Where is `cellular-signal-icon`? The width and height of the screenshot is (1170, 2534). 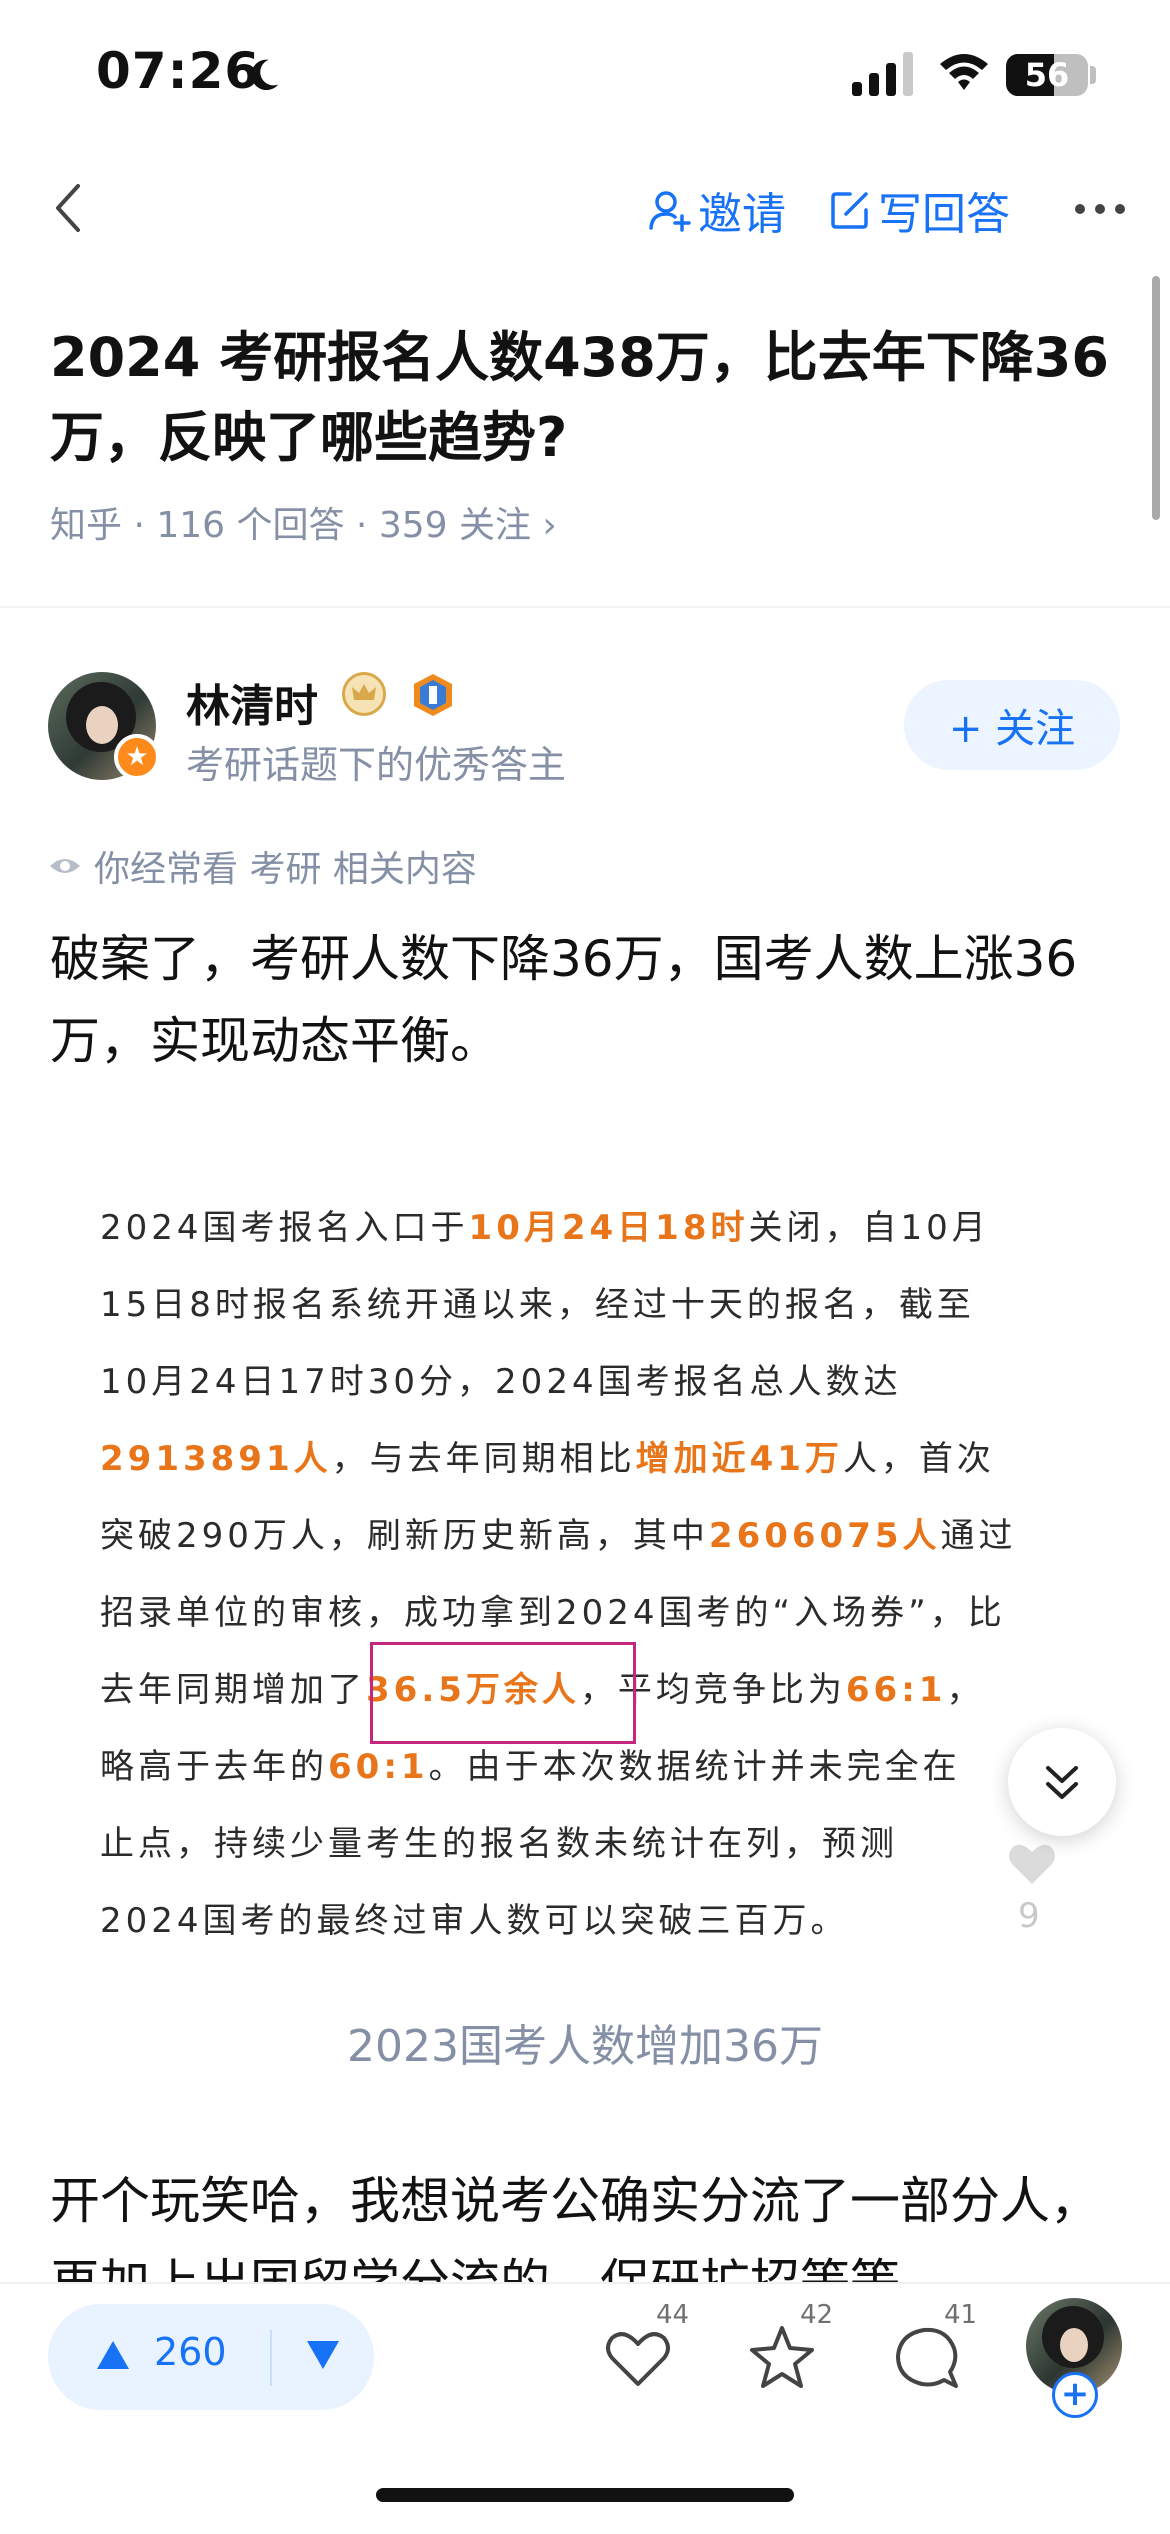
cellular-signal-icon is located at coordinates (882, 74).